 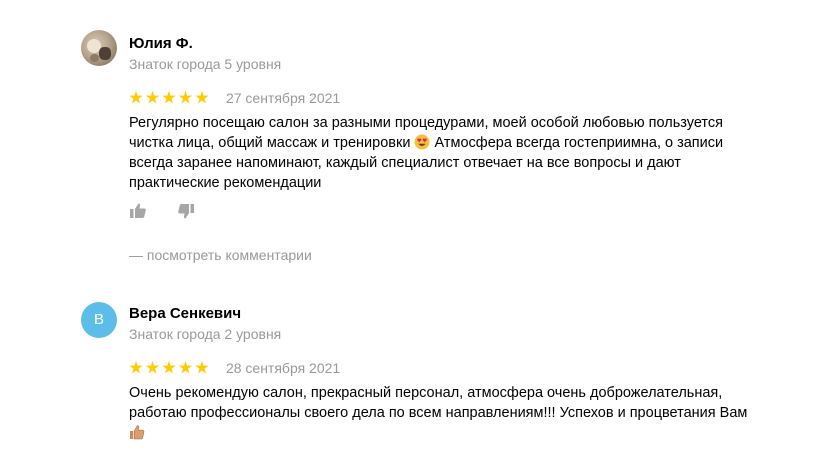 I want to click on thumbs-up-emoji-icon, so click(x=137, y=432).